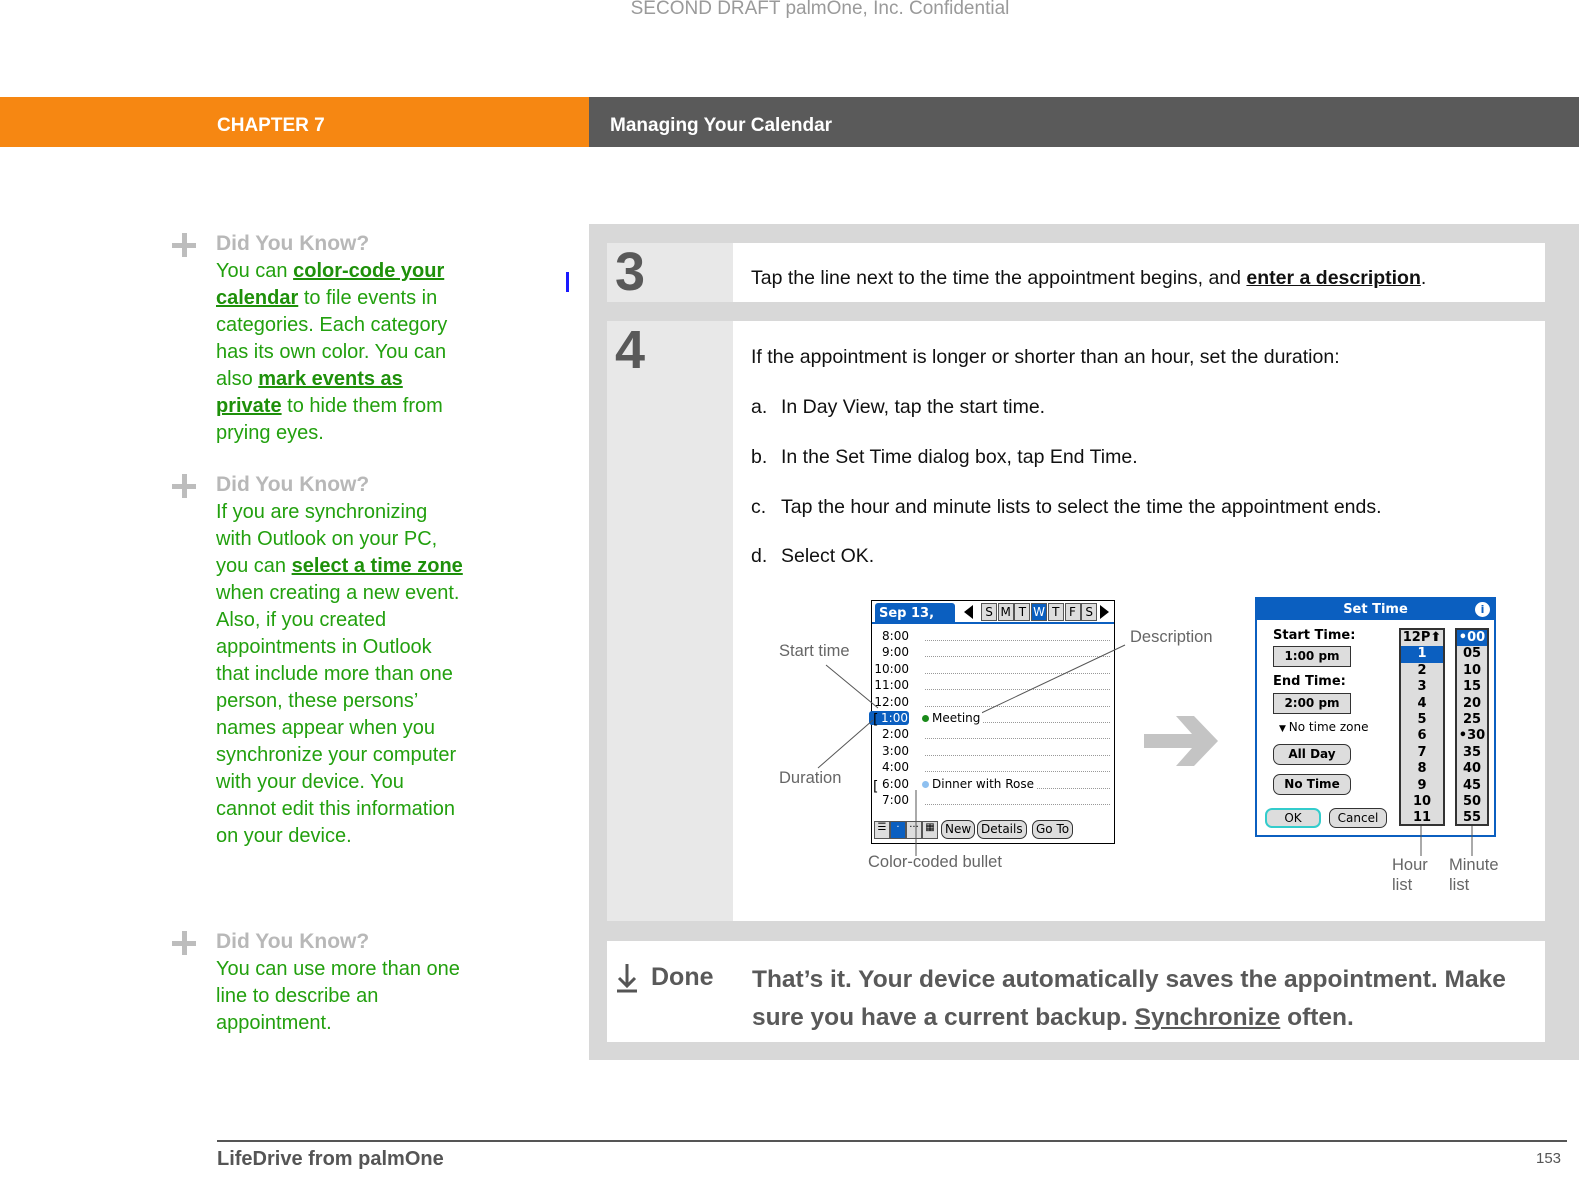 Image resolution: width=1579 pixels, height=1178 pixels. I want to click on chapter-title: Managing Your Calendar, so click(721, 125).